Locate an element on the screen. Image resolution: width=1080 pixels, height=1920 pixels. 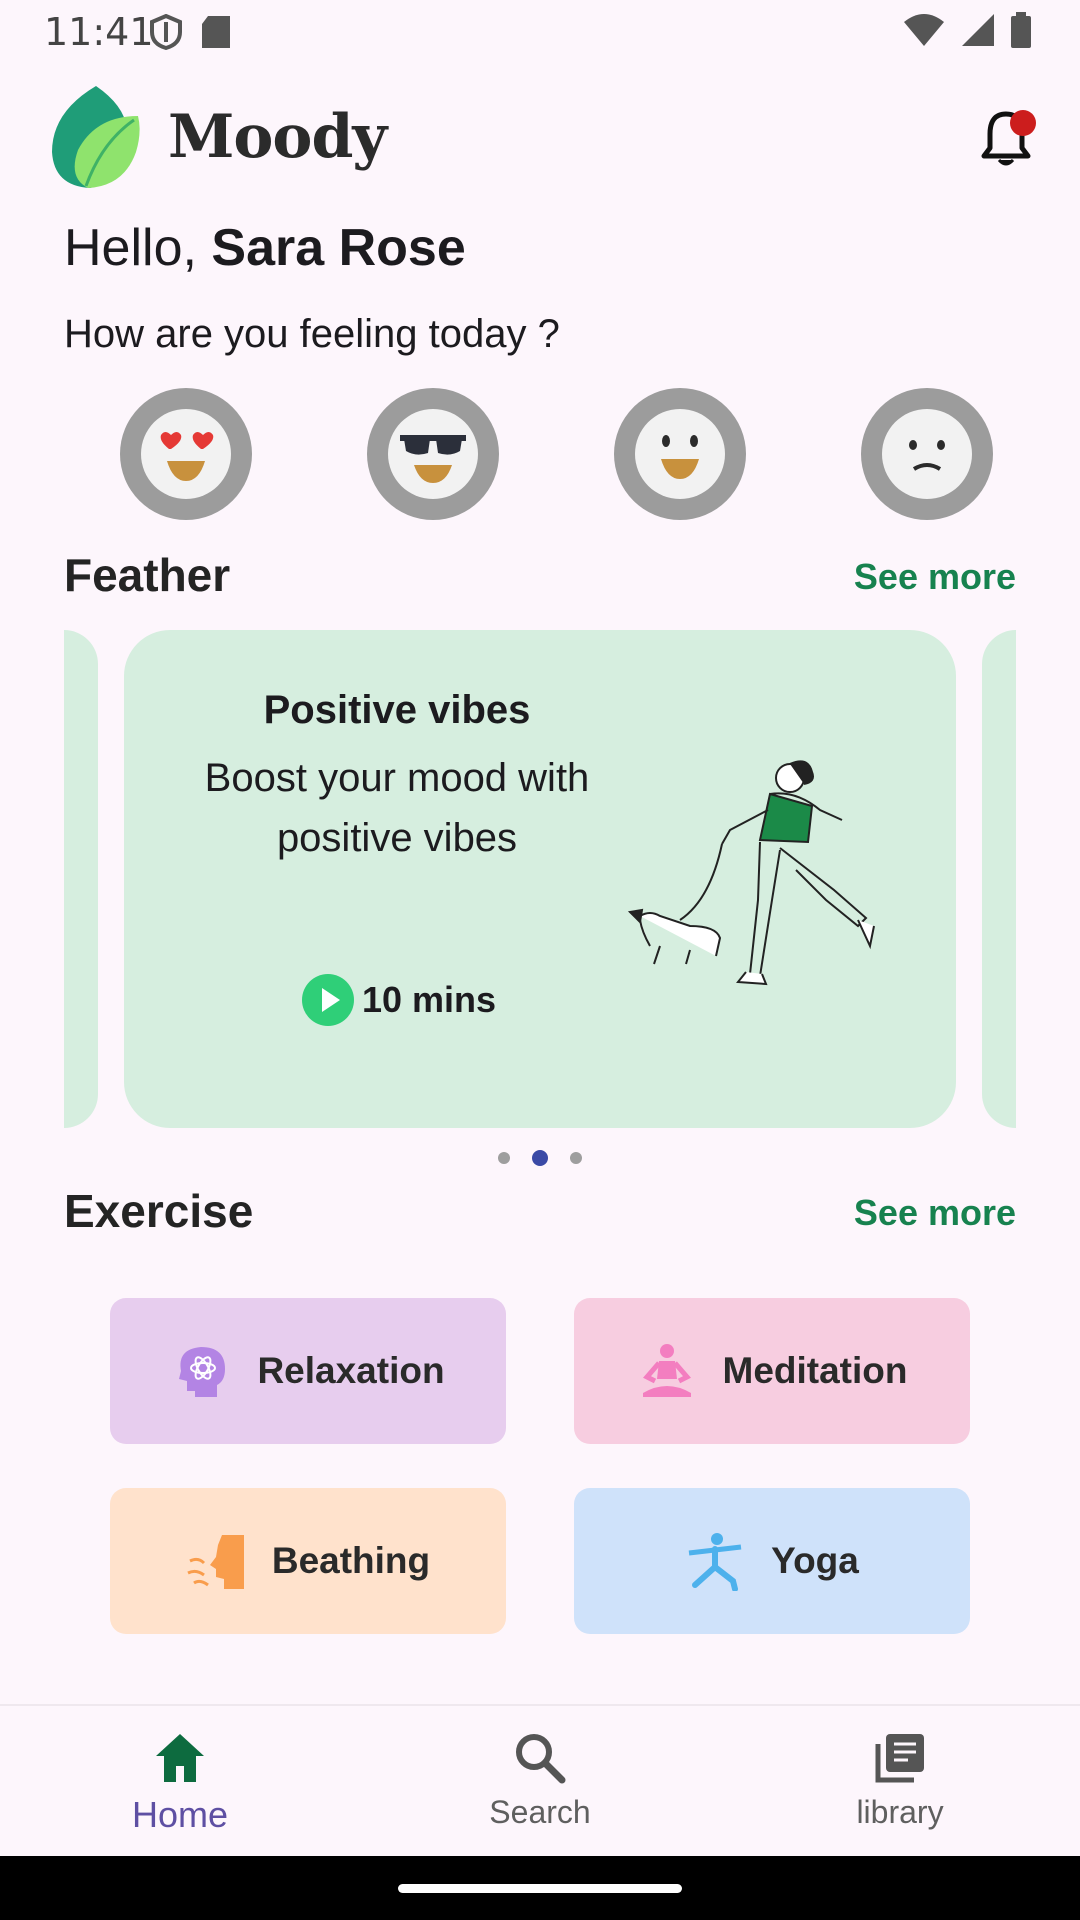
mood-cool-button is located at coordinates (433, 454).